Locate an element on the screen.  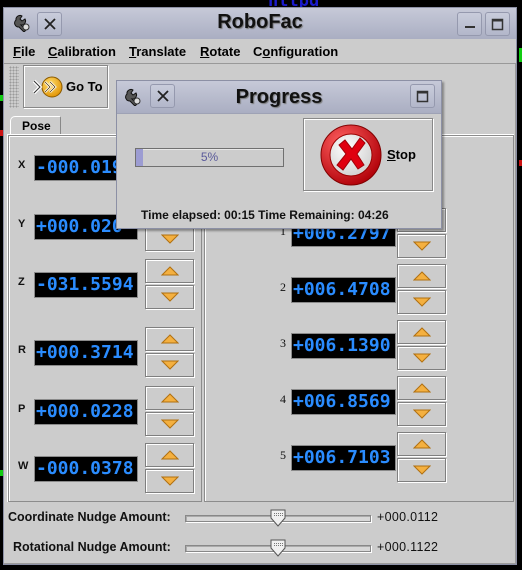
joint-row-5: 5 +006.7103 is located at coordinates (367, 457).